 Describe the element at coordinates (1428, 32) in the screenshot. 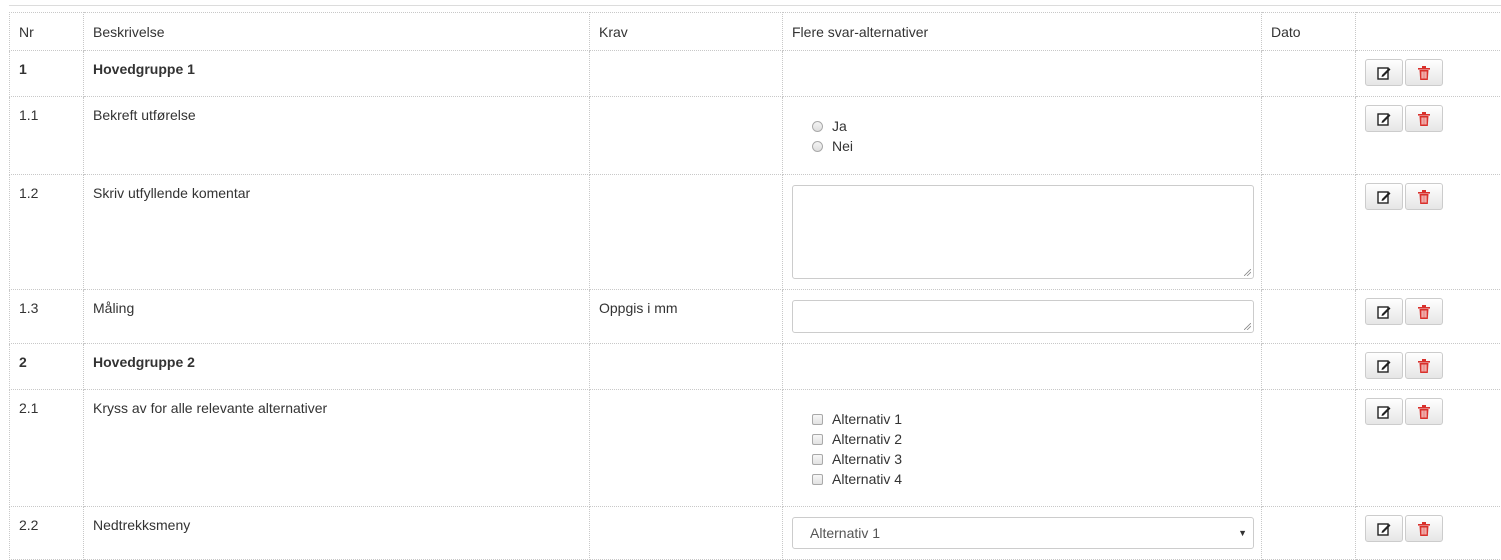

I see `col-header-actions` at that location.